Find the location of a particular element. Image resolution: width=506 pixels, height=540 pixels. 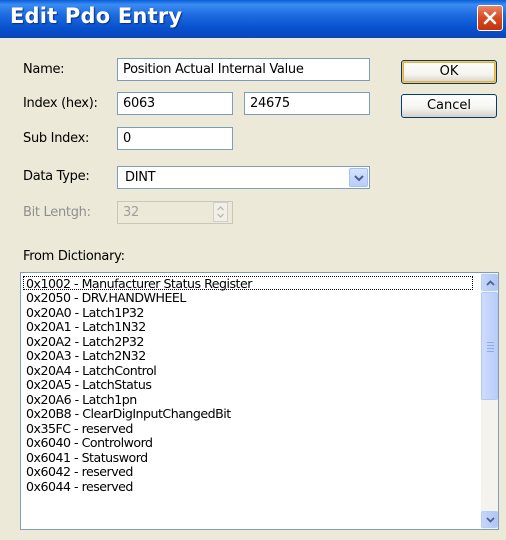

scroll-up-icon is located at coordinates (490, 283).